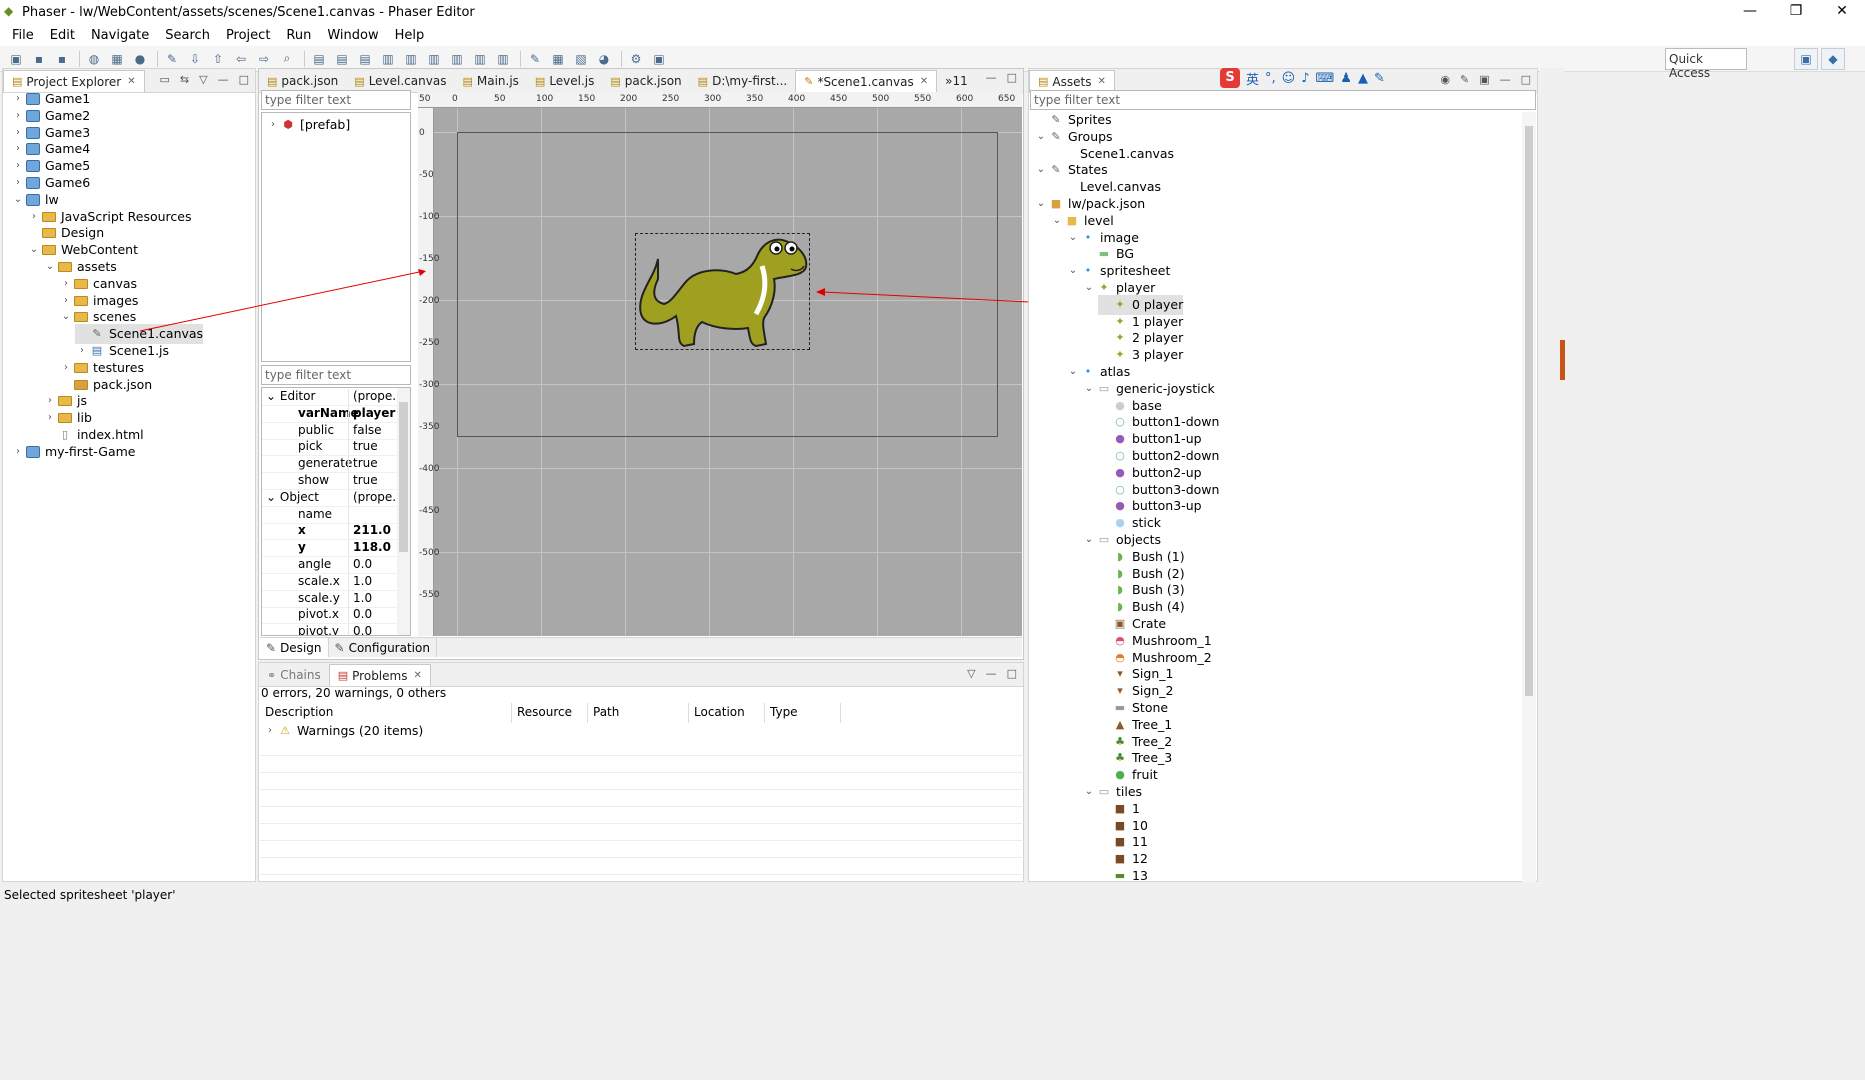 This screenshot has width=1865, height=1080. I want to click on assets-icon: ▤, so click(1043, 81).